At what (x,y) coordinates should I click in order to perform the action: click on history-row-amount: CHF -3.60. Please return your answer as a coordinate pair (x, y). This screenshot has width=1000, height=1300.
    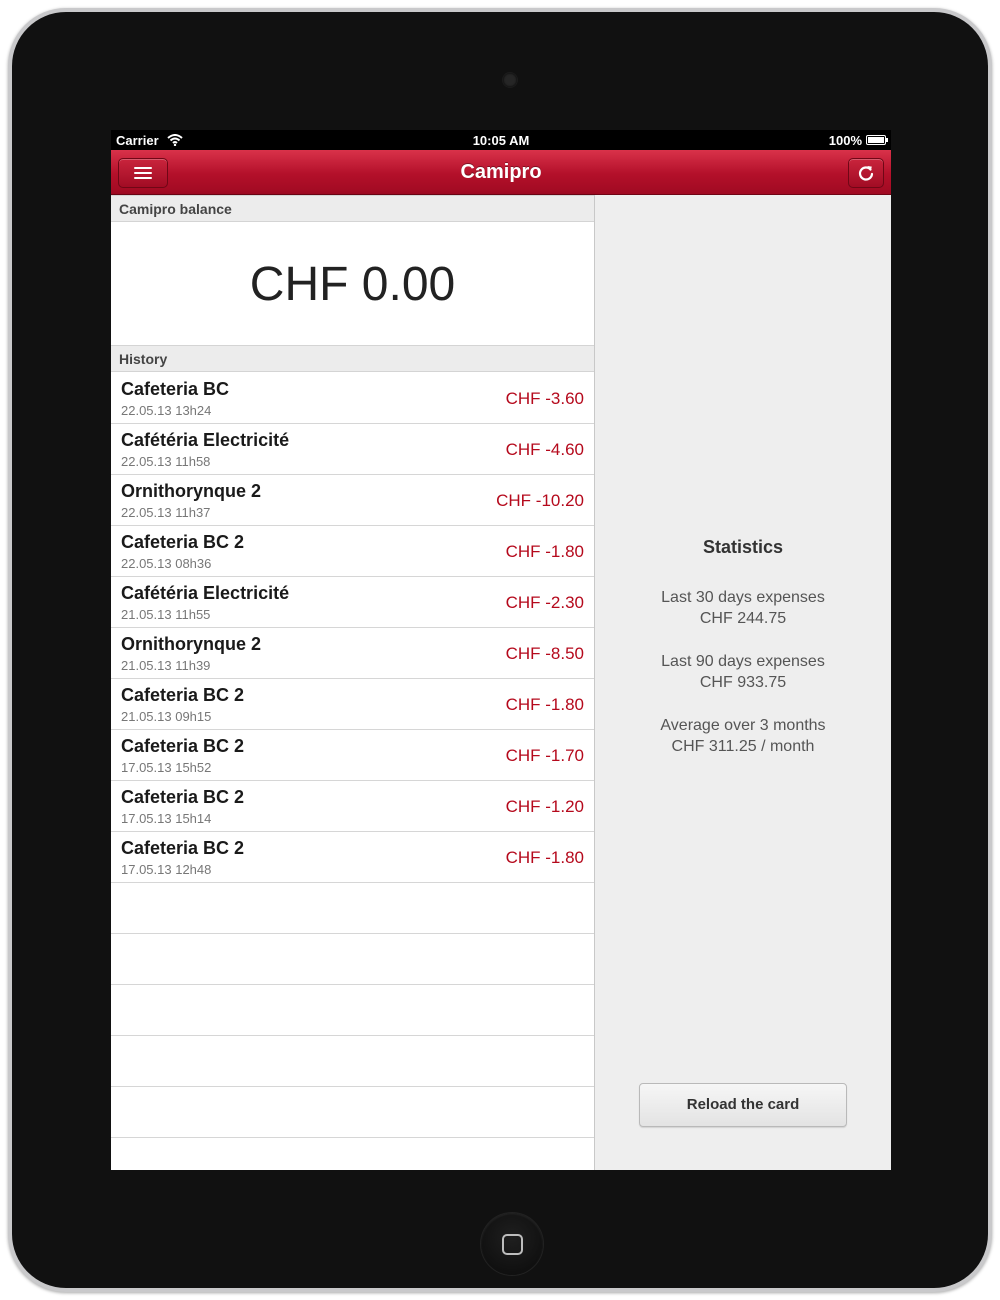
    Looking at the image, I should click on (544, 398).